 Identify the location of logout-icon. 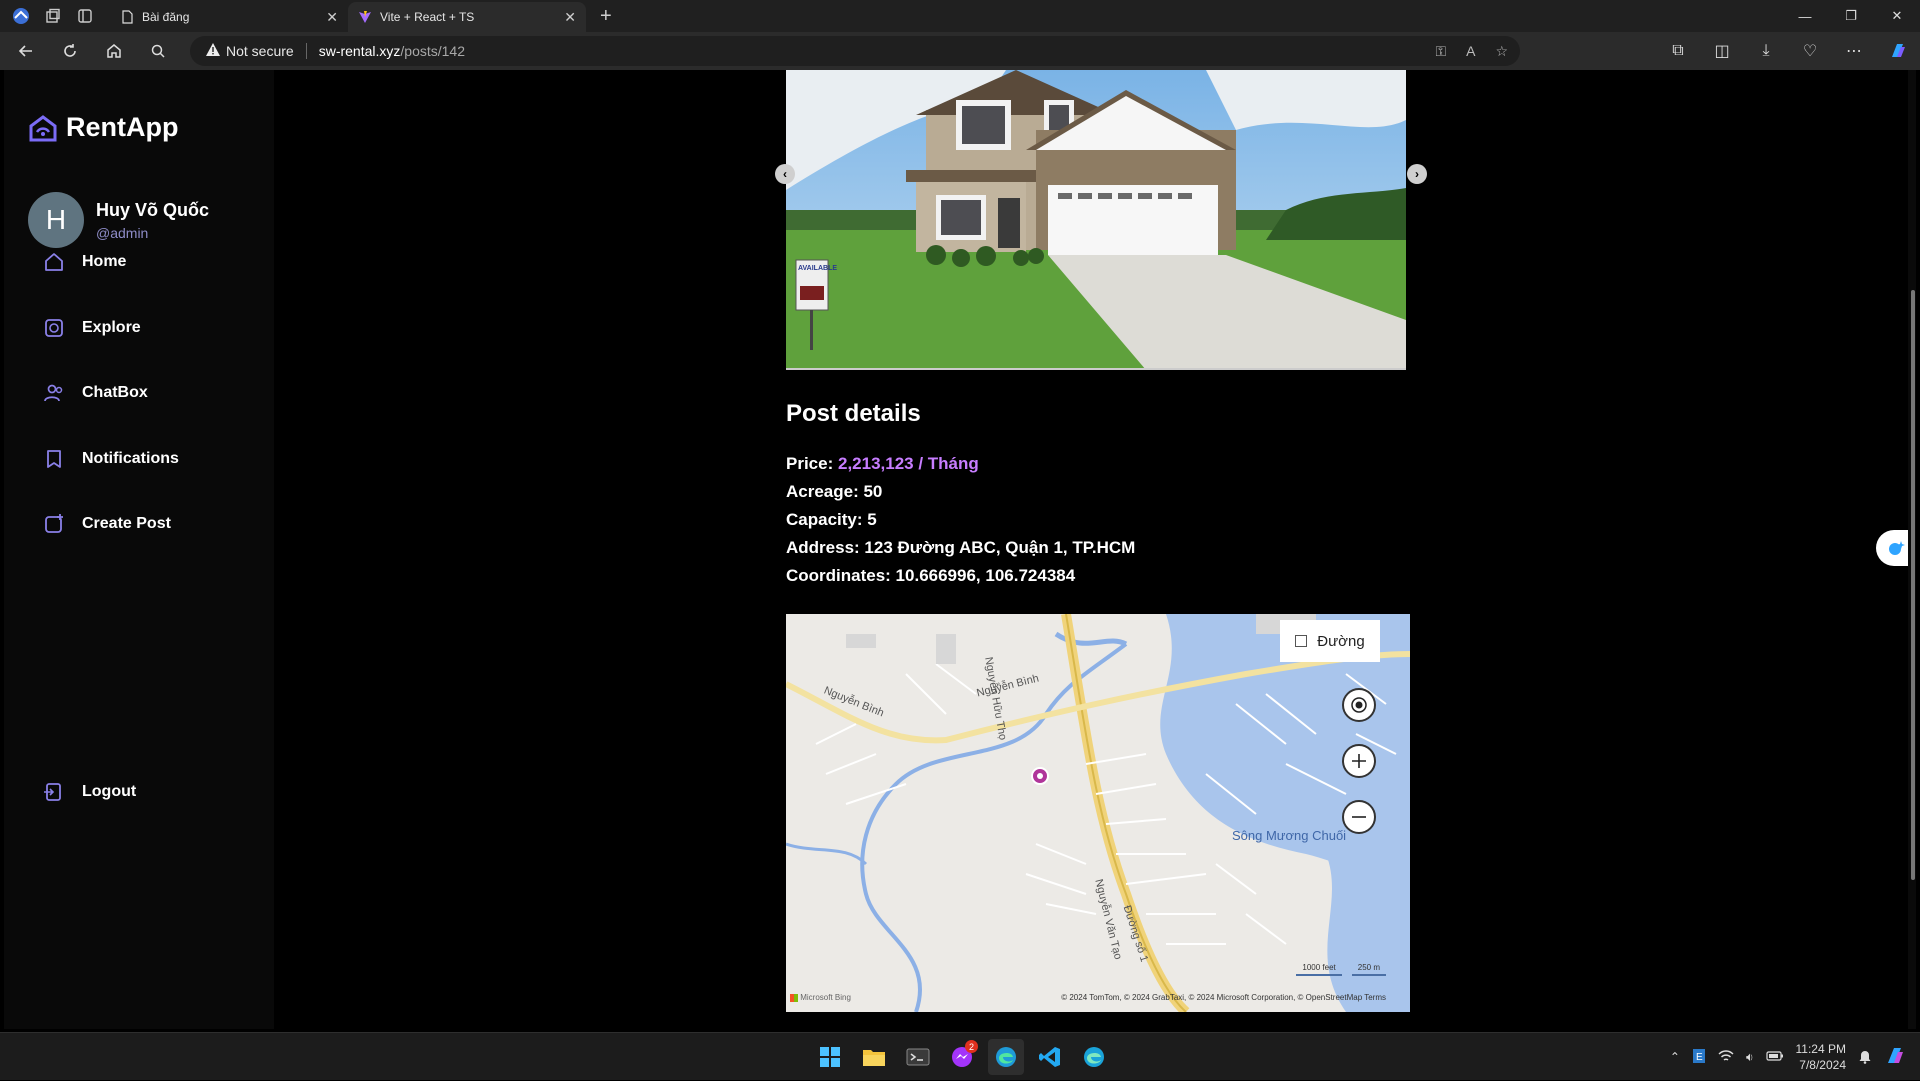
(54, 792).